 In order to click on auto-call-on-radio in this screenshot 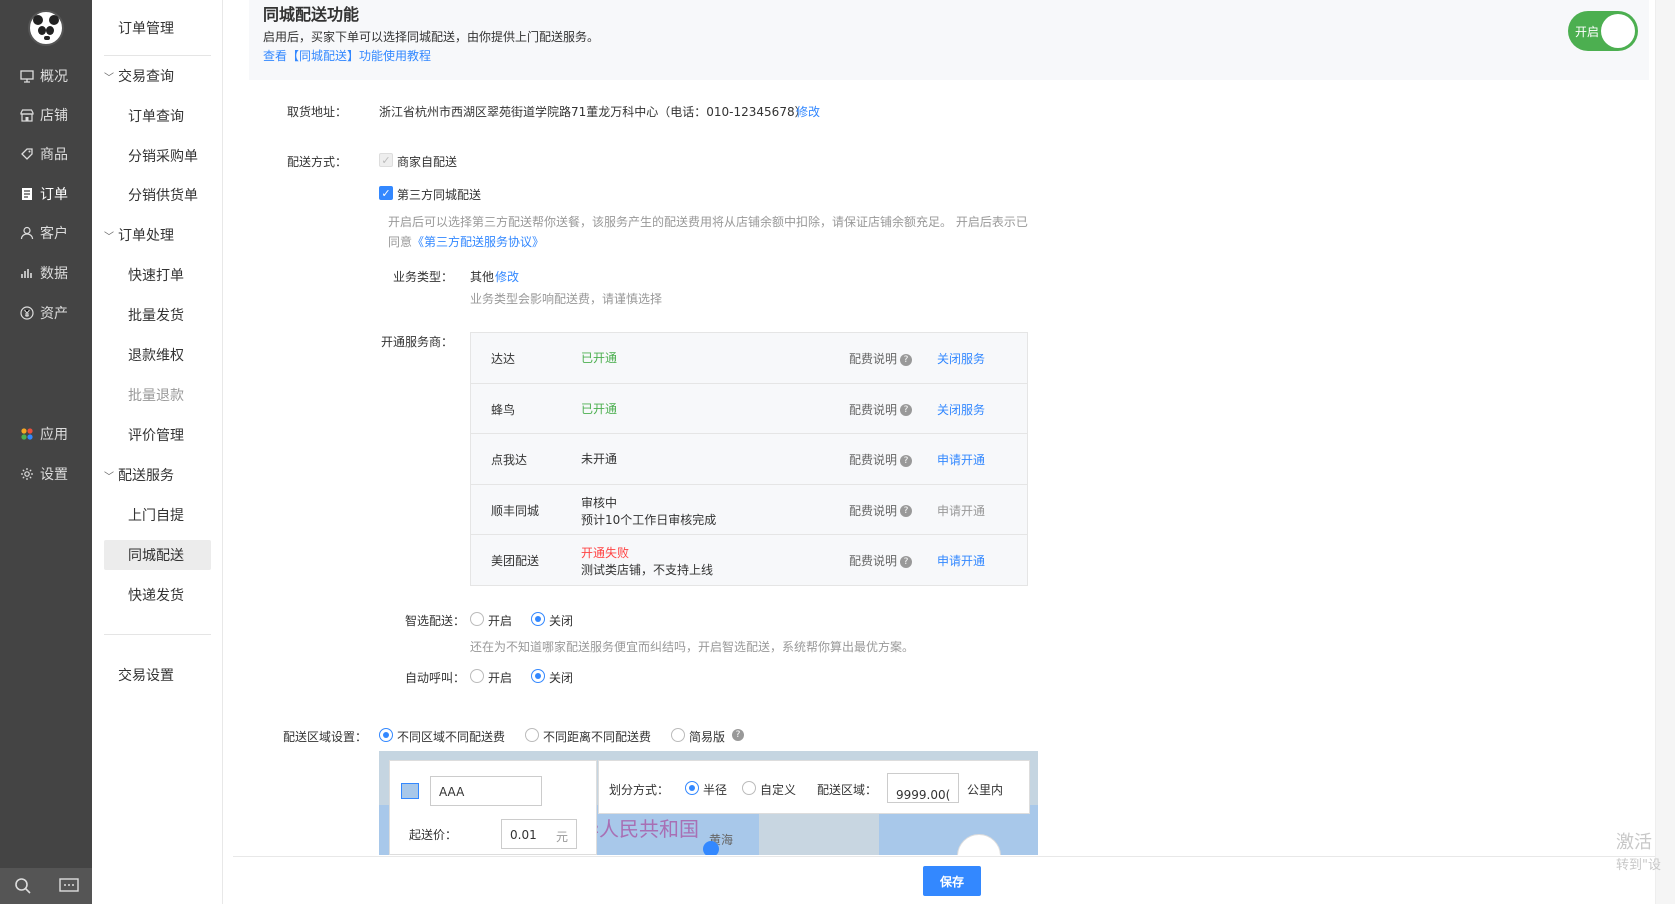, I will do `click(477, 676)`.